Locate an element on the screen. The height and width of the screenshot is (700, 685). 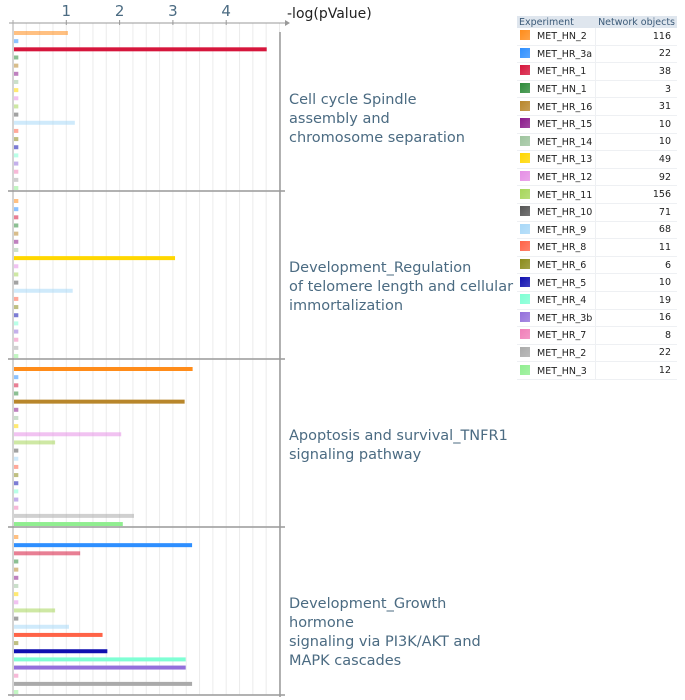
legend-row: MET_HR_2 22 is located at coordinates (597, 353).